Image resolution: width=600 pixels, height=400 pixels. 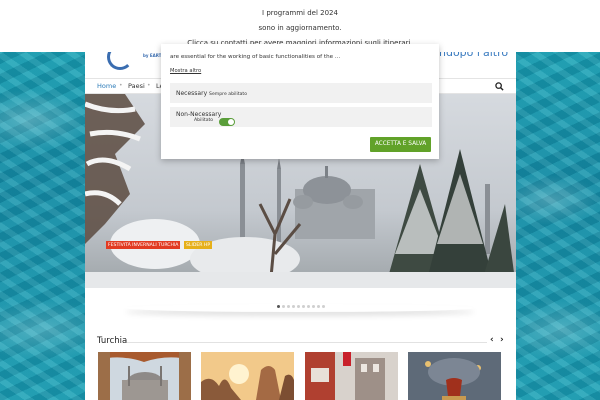 I want to click on category-status: Sempre abilitato, so click(x=228, y=94).